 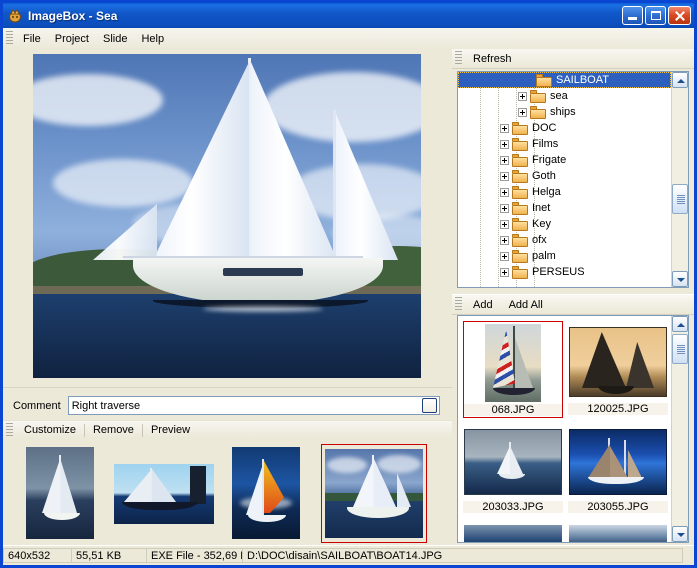 What do you see at coordinates (564, 208) in the screenshot?
I see `tree-node-inet: Inet` at bounding box center [564, 208].